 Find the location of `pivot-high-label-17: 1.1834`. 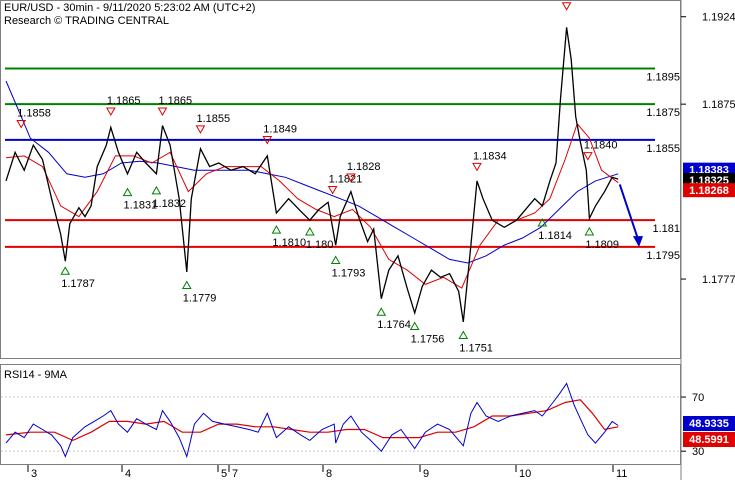

pivot-high-label-17: 1.1834 is located at coordinates (490, 156).